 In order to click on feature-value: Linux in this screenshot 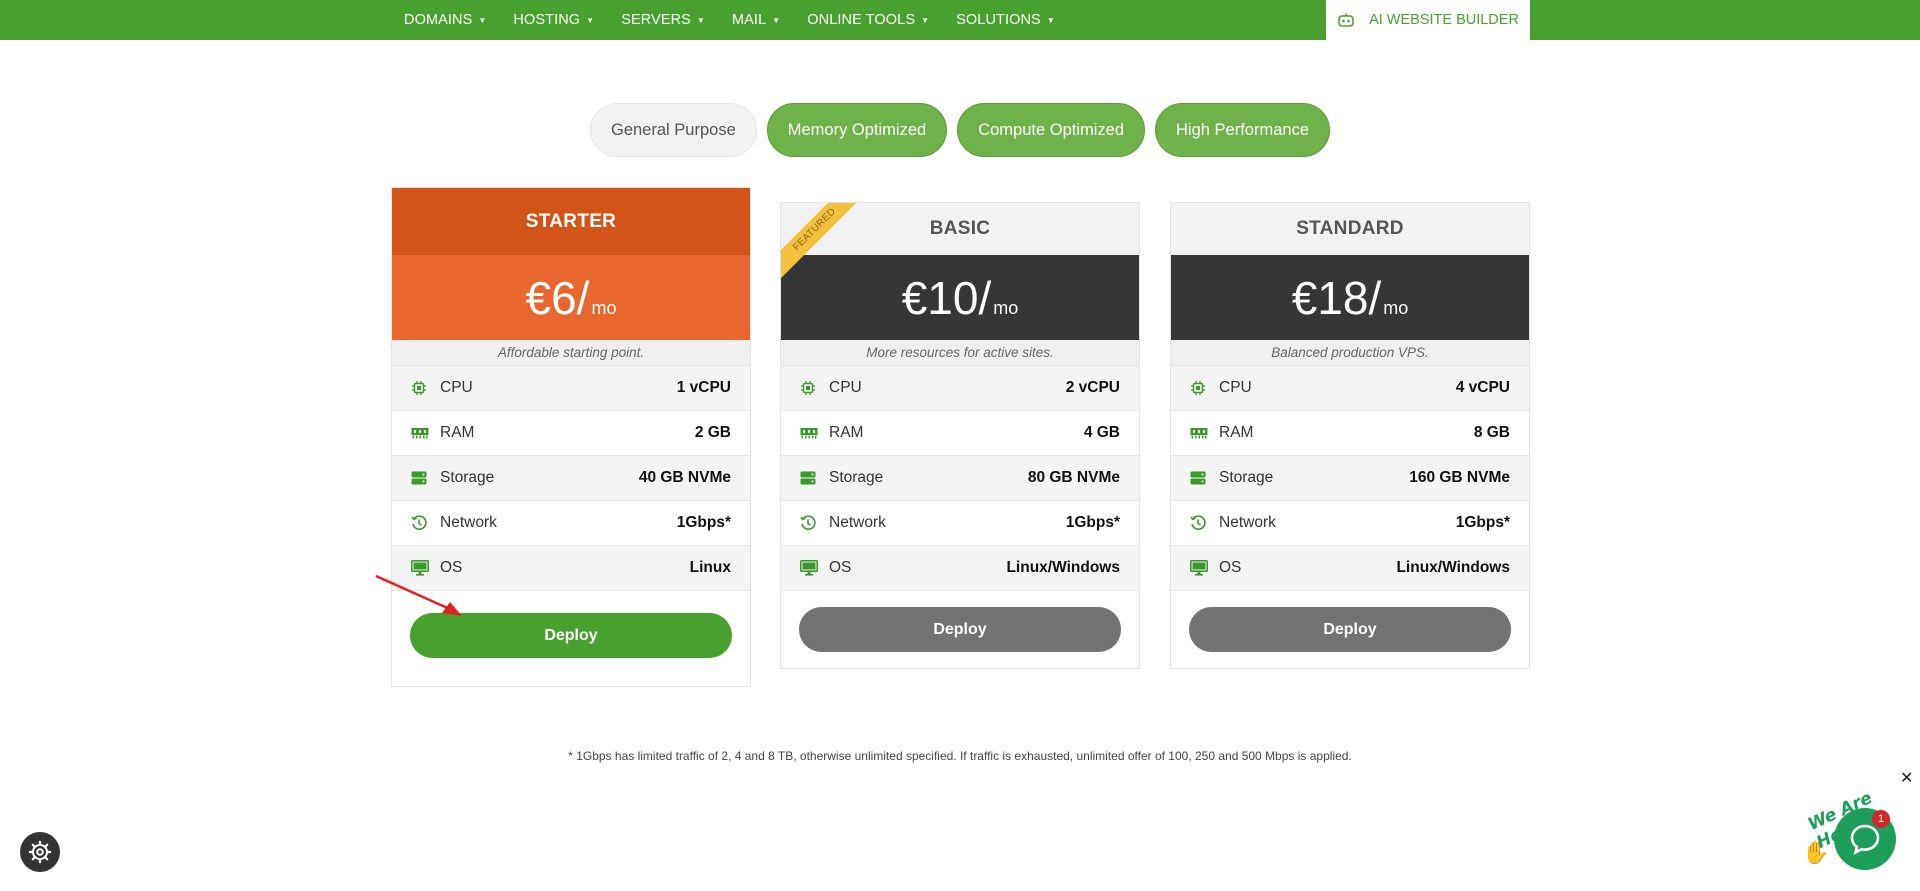, I will do `click(710, 567)`.